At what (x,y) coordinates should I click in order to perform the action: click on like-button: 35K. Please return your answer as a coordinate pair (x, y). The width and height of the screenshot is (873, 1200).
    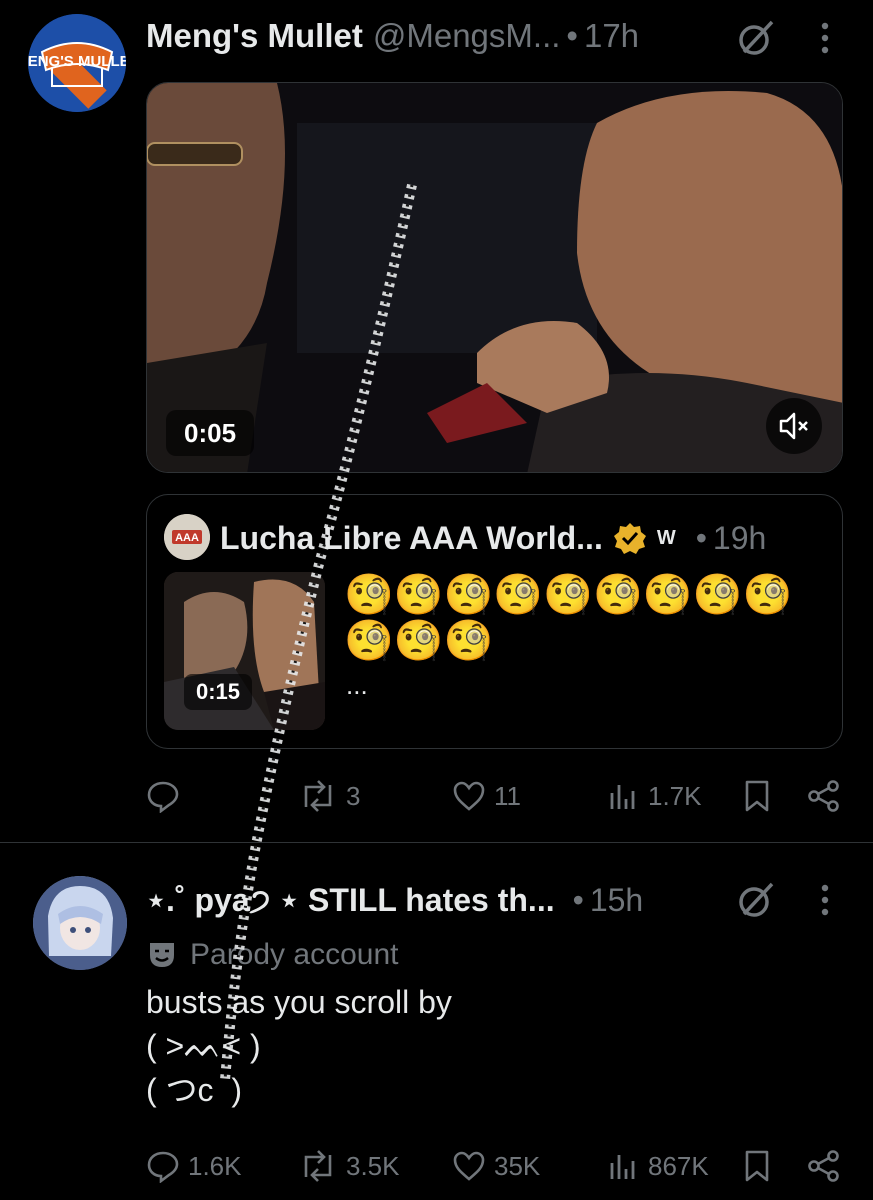
    Looking at the image, I should click on (496, 1166).